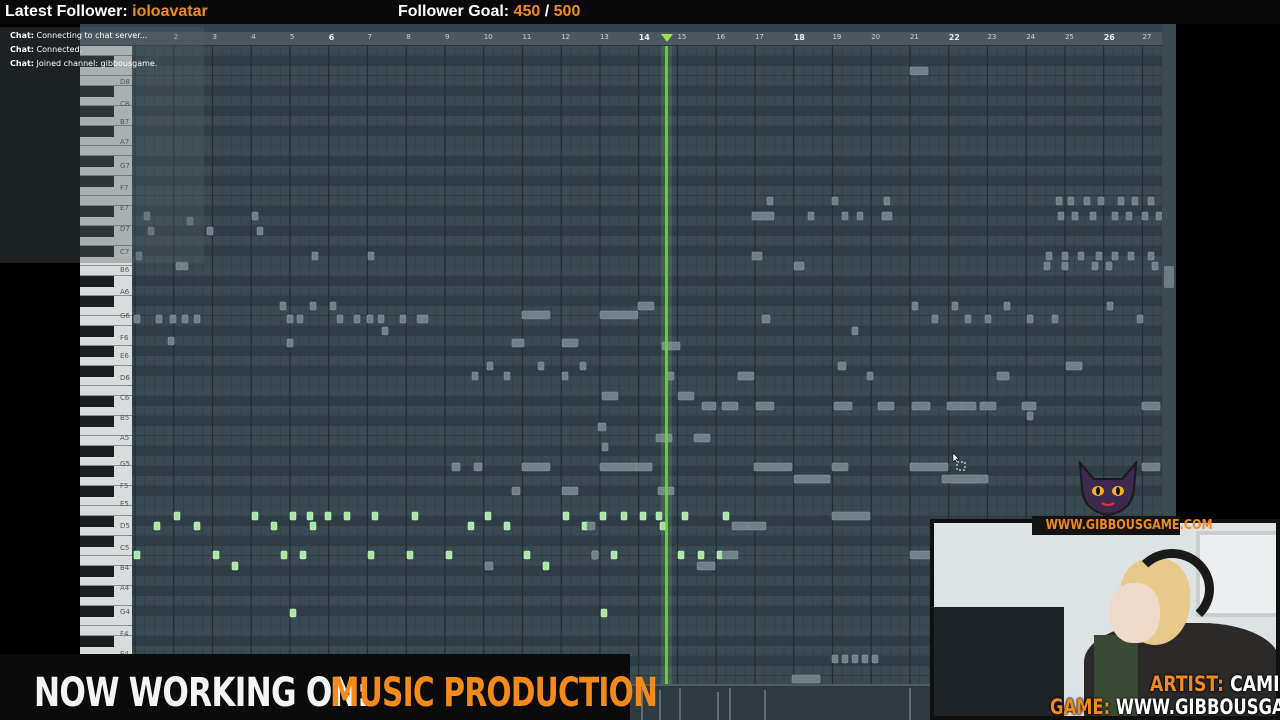  Describe the element at coordinates (667, 38) in the screenshot. I see `playhead-marker-icon` at that location.